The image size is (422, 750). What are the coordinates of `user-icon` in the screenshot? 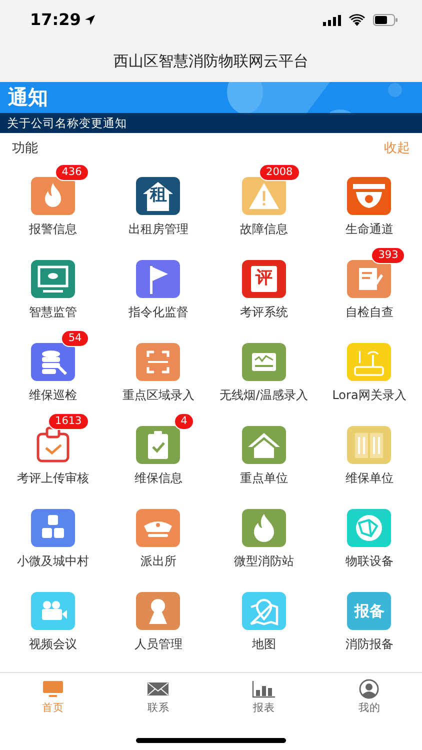 It's located at (369, 689).